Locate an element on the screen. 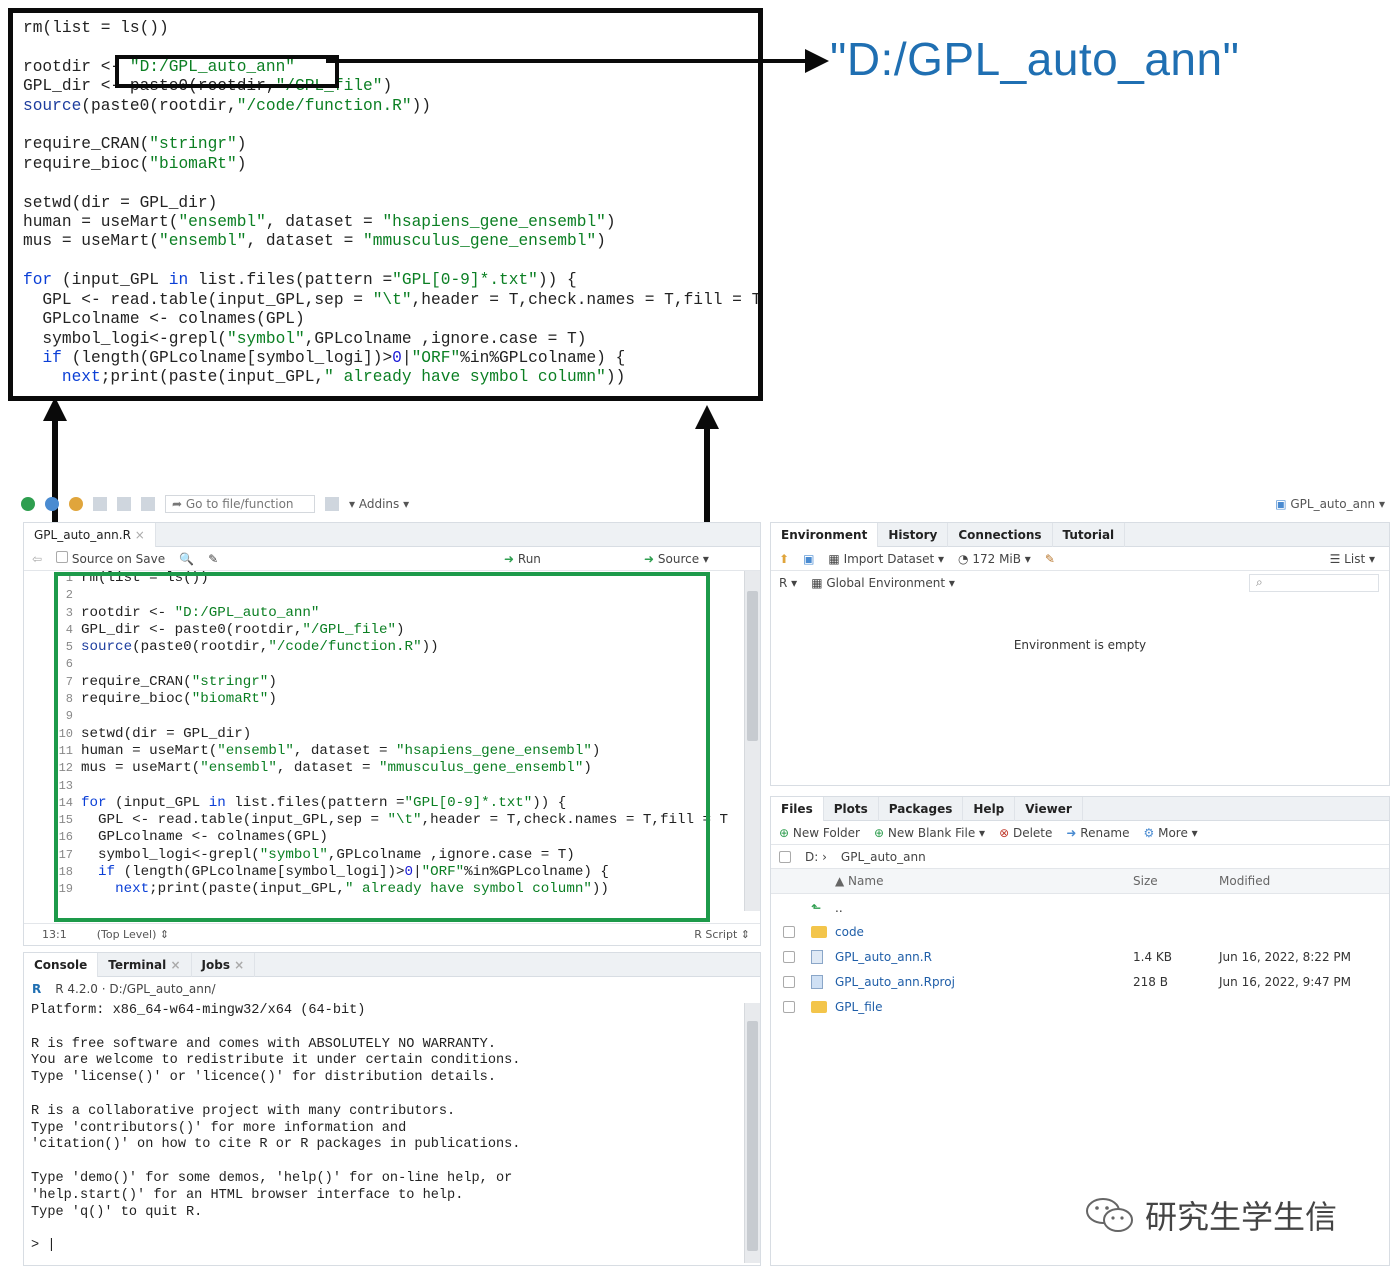 The height and width of the screenshot is (1274, 1399). open-file-icon is located at coordinates (76, 504).